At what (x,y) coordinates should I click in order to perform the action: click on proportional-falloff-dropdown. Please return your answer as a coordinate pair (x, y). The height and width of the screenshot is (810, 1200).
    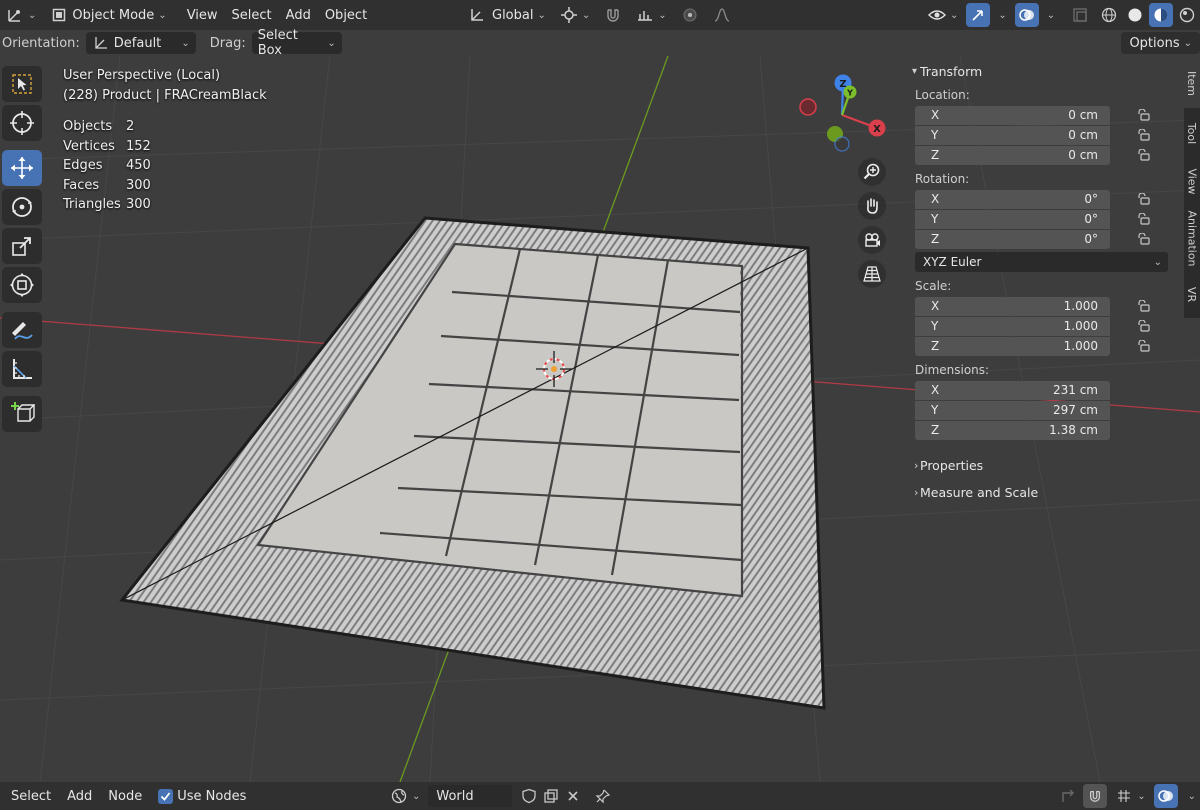
    Looking at the image, I should click on (722, 15).